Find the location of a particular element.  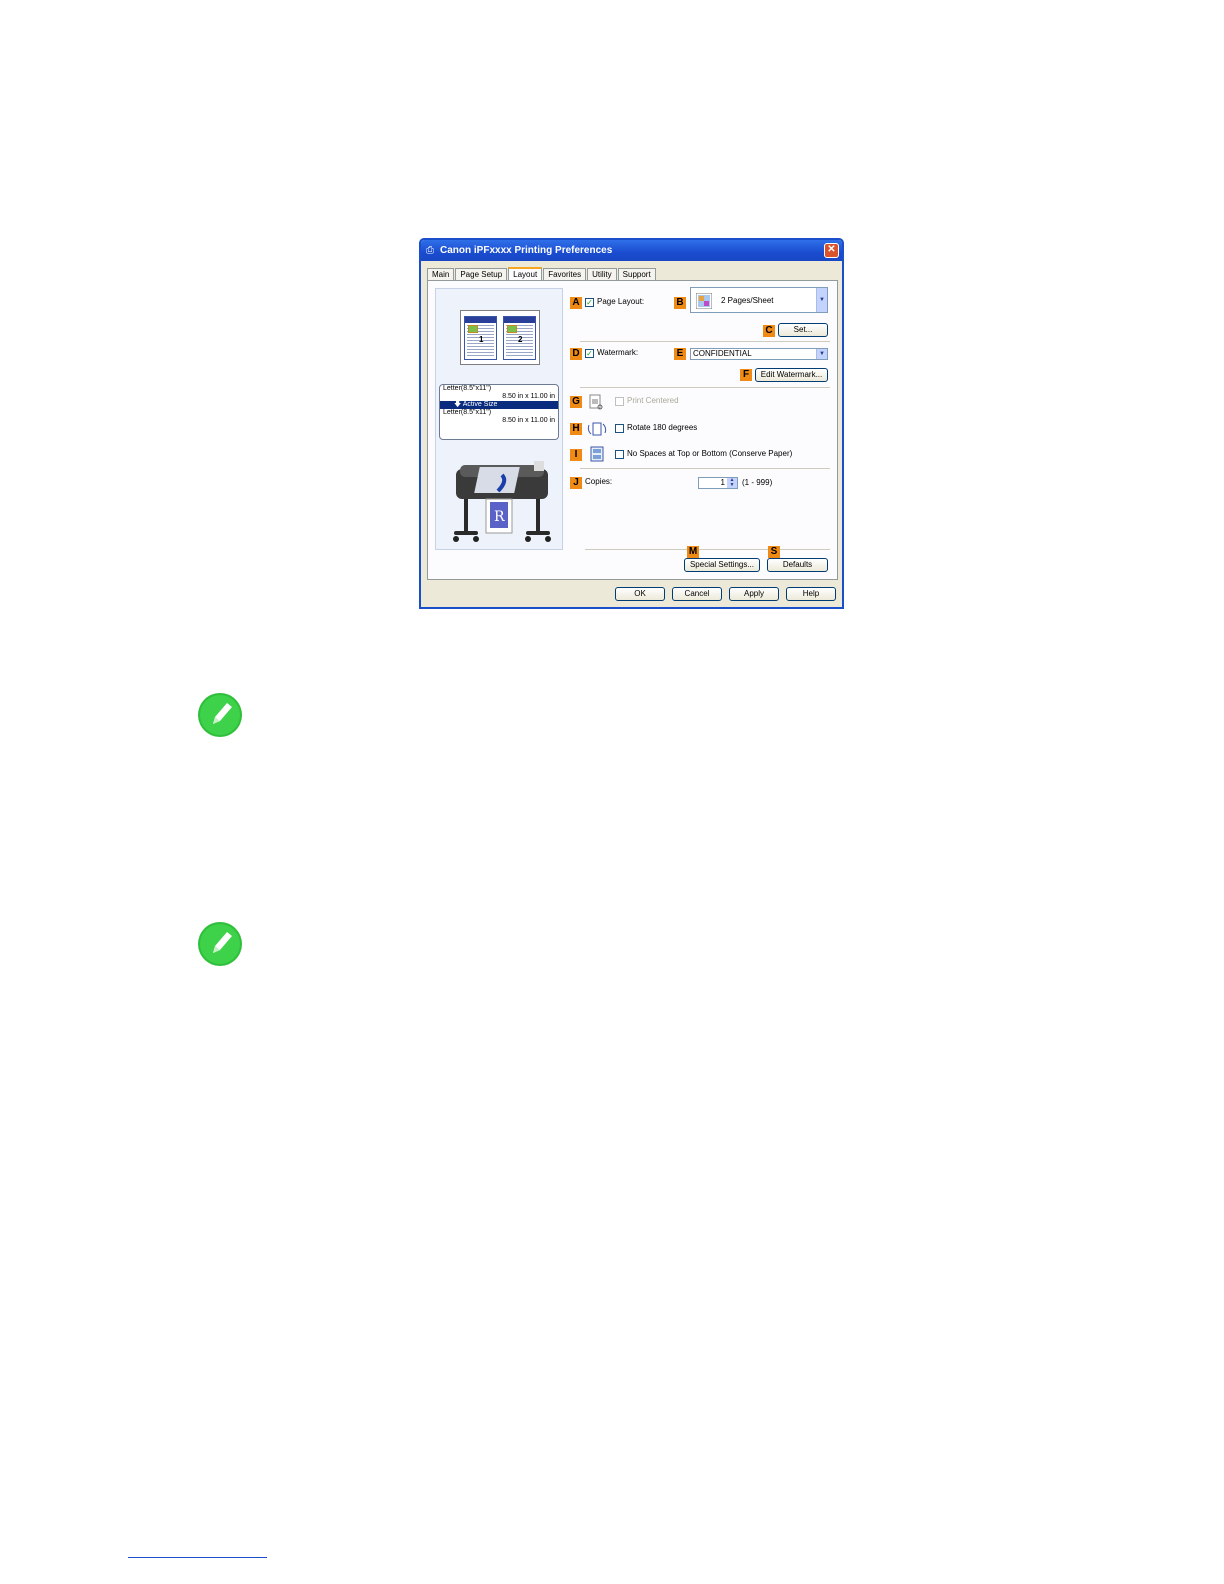

defaults-button: Defaults is located at coordinates (797, 565).